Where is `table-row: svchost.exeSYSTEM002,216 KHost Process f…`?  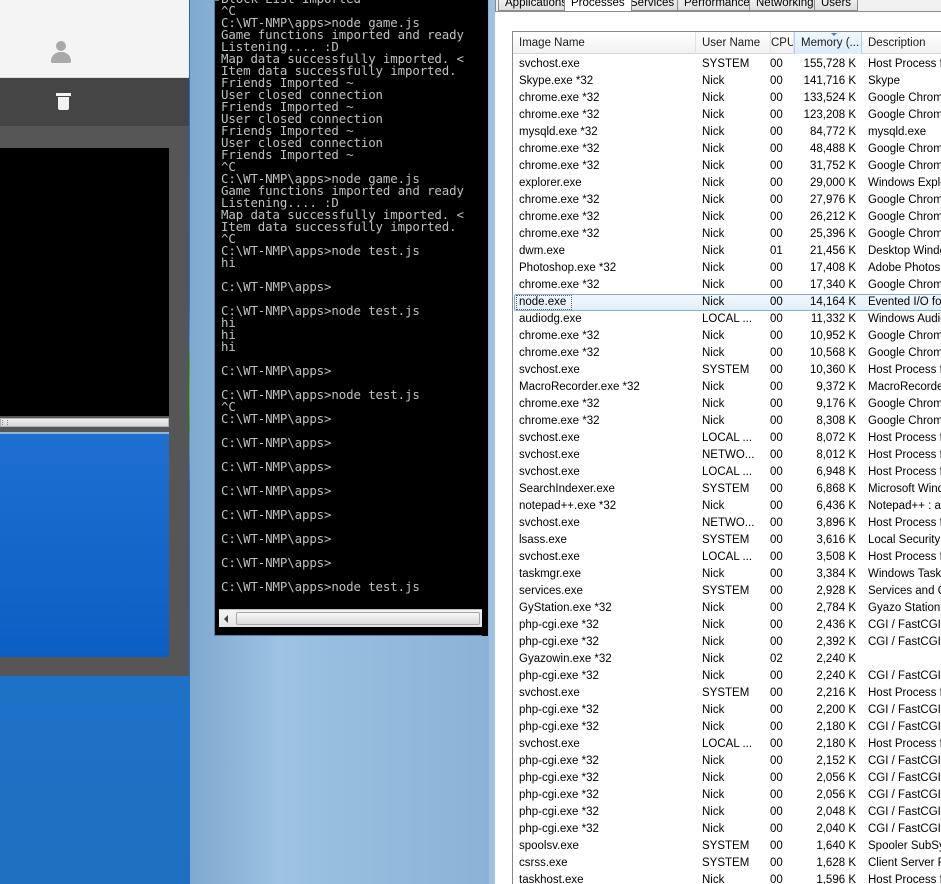
table-row: svchost.exeSYSTEM002,216 KHost Process f… is located at coordinates (727, 693).